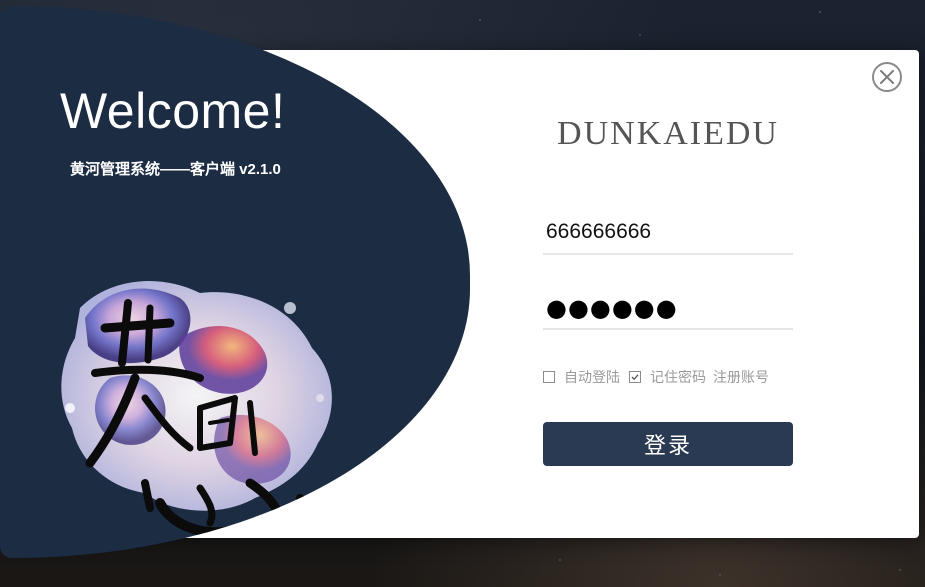 Image resolution: width=925 pixels, height=587 pixels. What do you see at coordinates (668, 133) in the screenshot?
I see `brand-logo: DUNKAIEDU` at bounding box center [668, 133].